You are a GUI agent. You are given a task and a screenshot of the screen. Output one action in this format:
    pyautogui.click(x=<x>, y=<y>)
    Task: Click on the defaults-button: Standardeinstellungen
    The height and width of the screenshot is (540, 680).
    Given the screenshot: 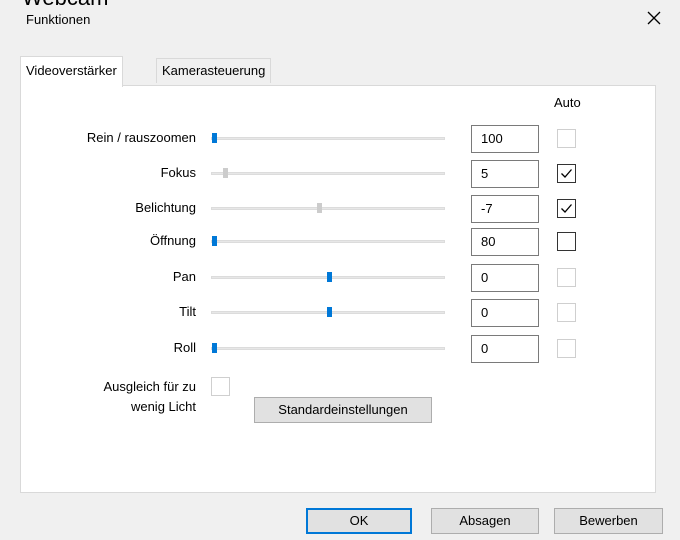 What is the action you would take?
    pyautogui.click(x=343, y=410)
    